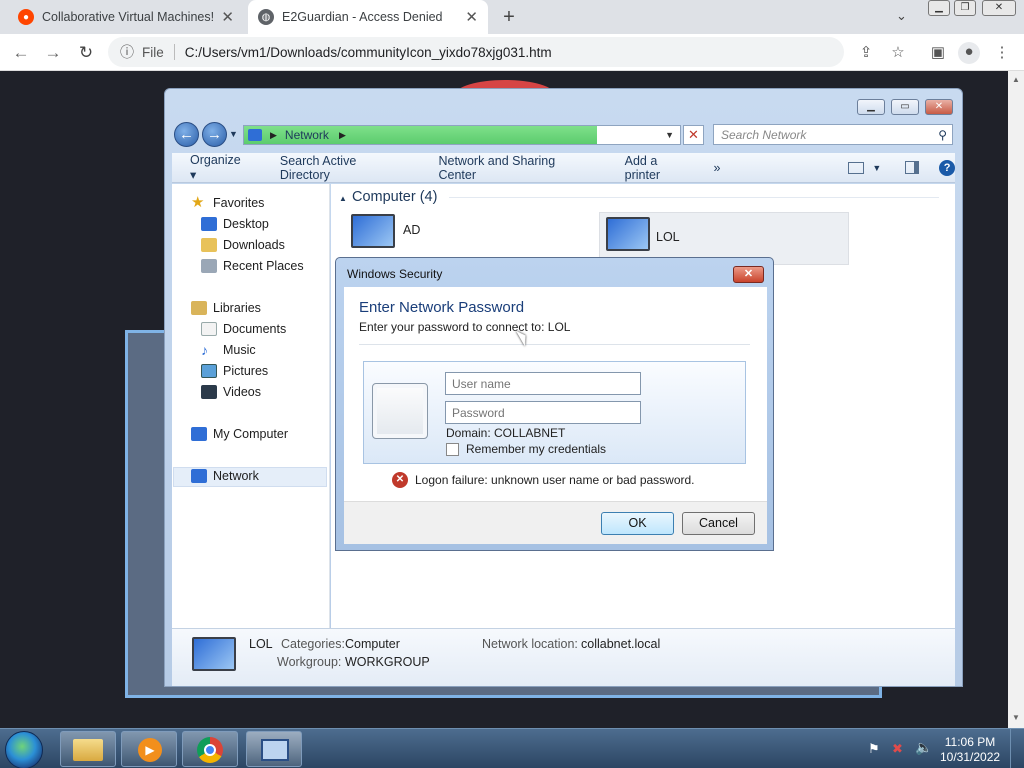 The width and height of the screenshot is (1024, 768). I want to click on details-categories-label: Categories:, so click(313, 644).